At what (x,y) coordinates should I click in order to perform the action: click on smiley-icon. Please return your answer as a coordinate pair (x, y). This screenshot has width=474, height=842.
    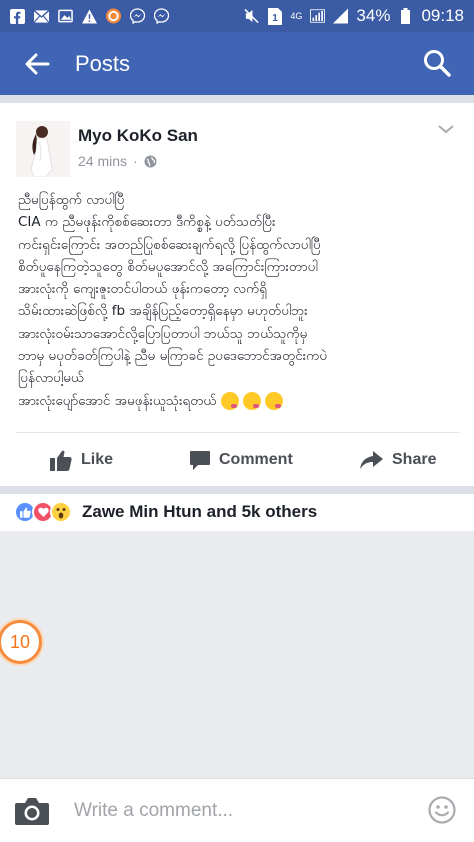
    Looking at the image, I should click on (442, 810).